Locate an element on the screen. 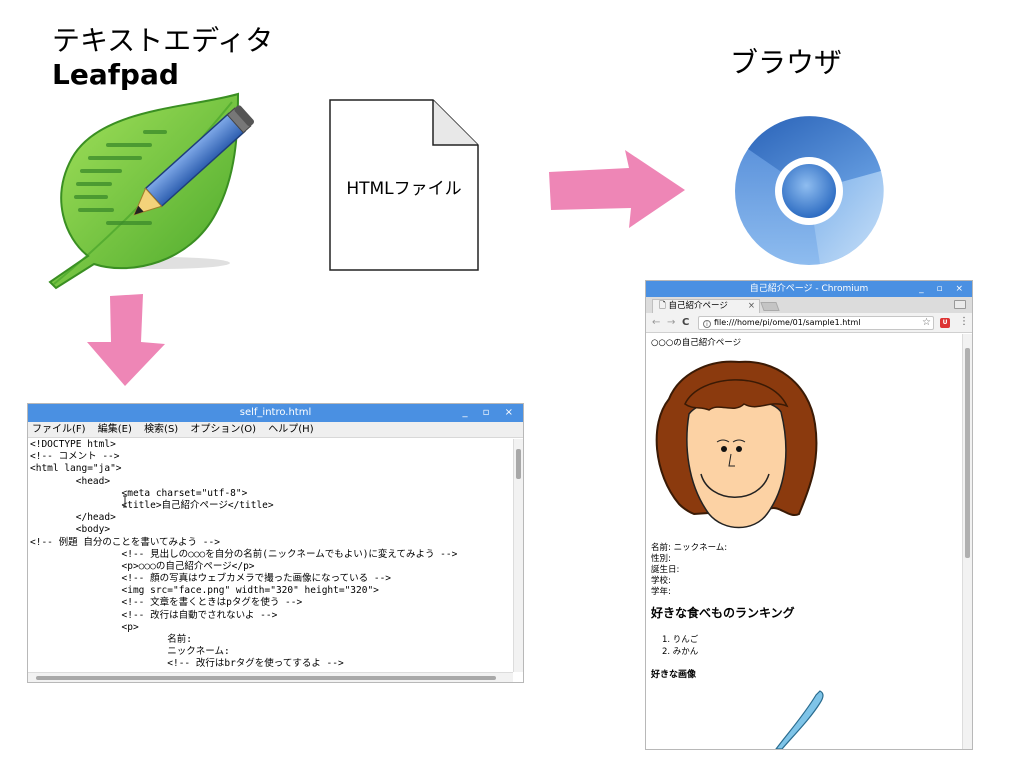  address-bar: i file:///home/pi/ome/01/sample1.html is located at coordinates (816, 323).